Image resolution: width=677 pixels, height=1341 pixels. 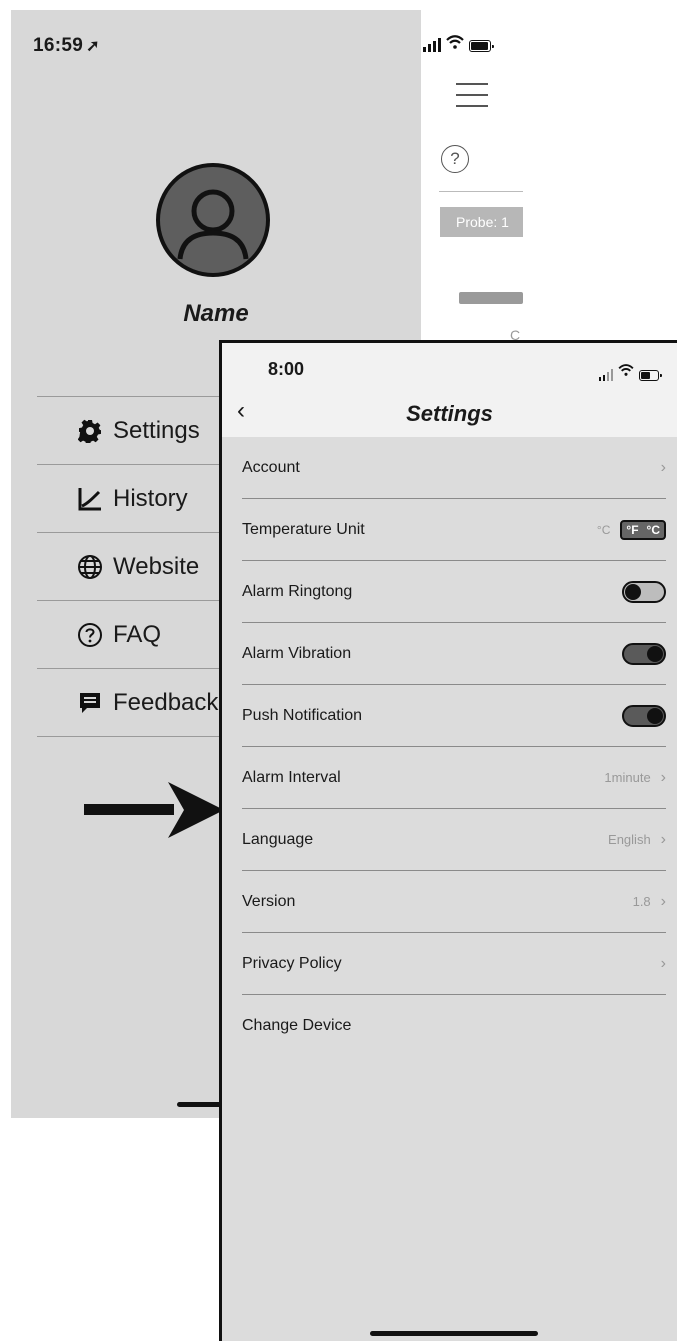 I want to click on unit-option-f: °F, so click(x=632, y=530).